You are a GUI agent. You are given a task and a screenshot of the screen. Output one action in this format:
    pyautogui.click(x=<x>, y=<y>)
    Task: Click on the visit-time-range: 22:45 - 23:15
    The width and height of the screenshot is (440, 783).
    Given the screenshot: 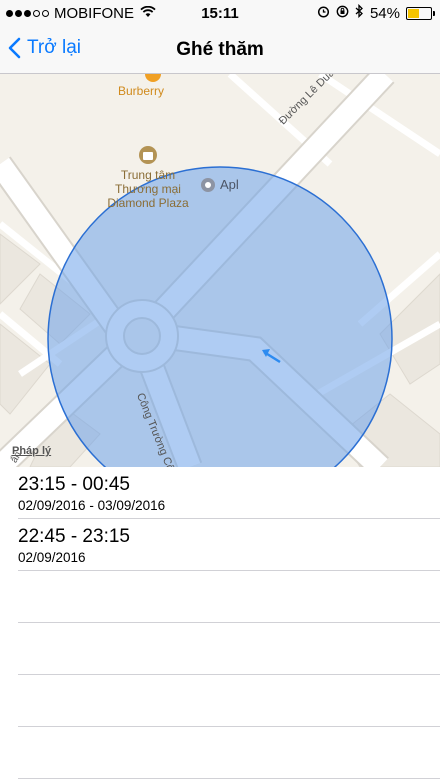 What is the action you would take?
    pyautogui.click(x=74, y=536)
    